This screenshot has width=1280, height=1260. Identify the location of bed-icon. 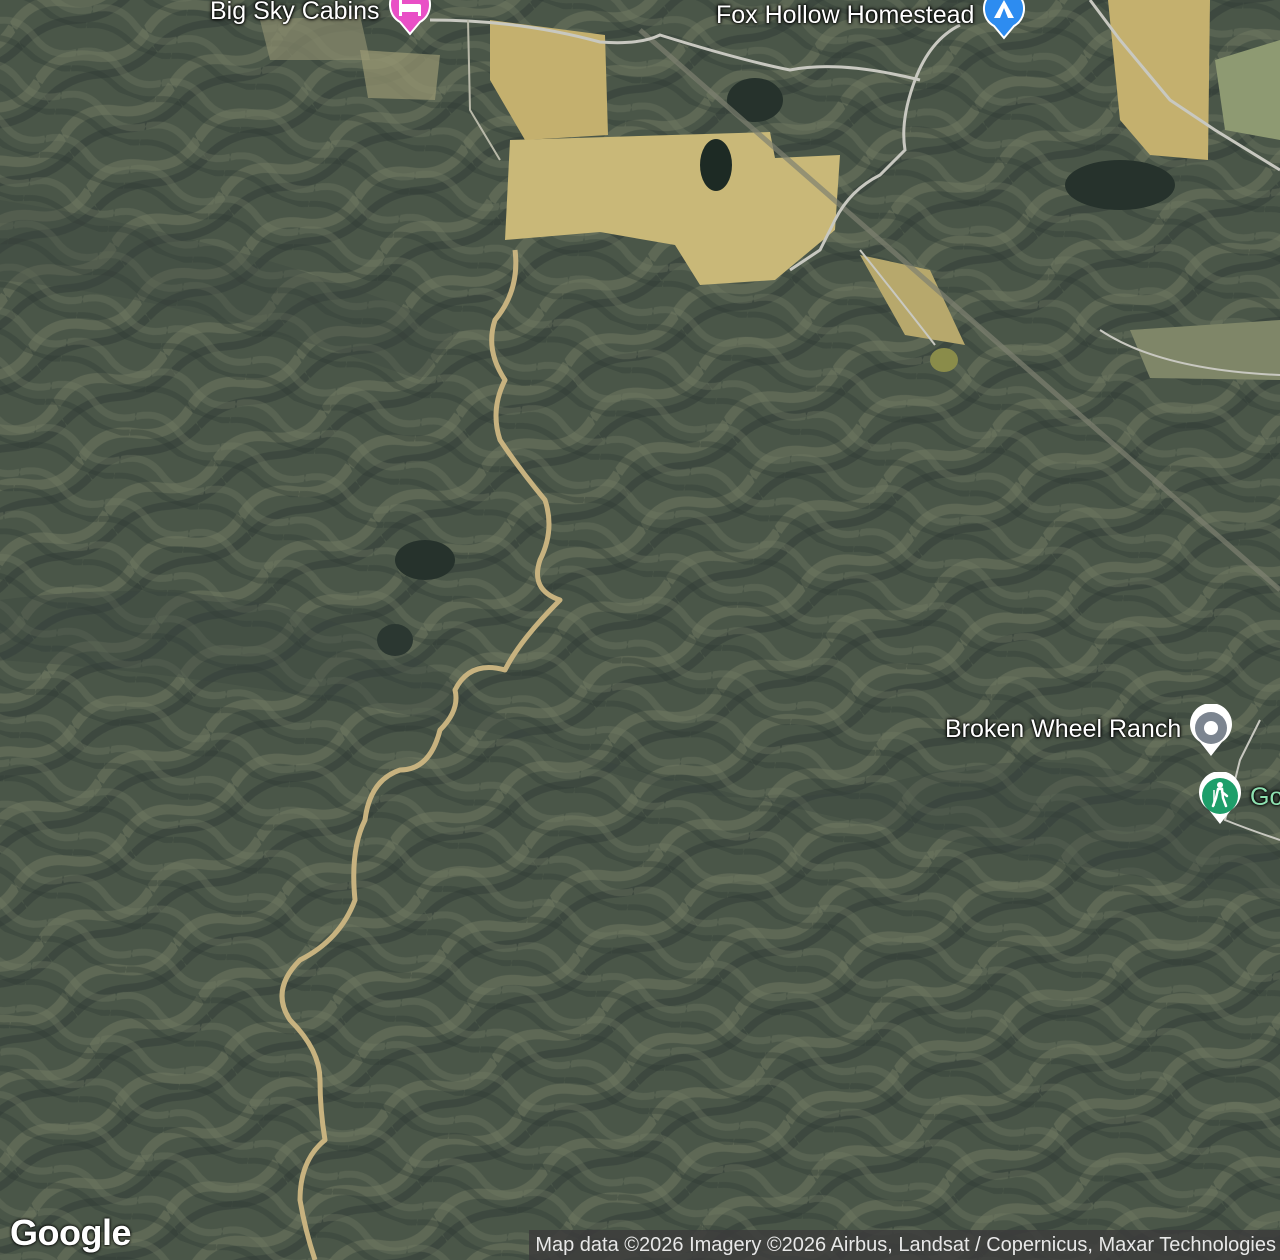
(410, 18).